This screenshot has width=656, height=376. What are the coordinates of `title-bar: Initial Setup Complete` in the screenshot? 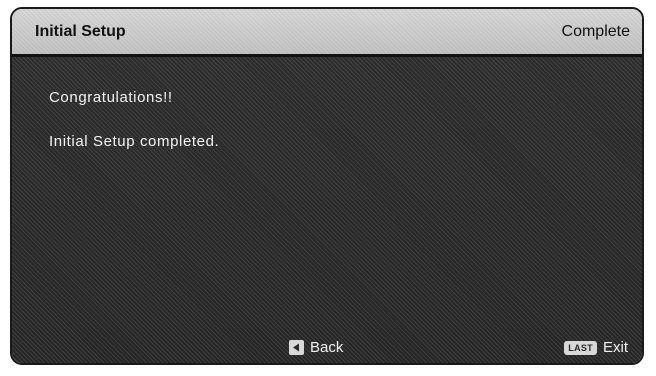 It's located at (327, 33).